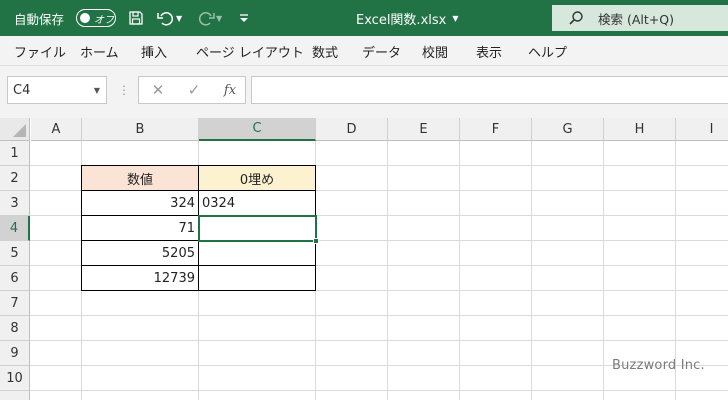 The image size is (728, 400). Describe the element at coordinates (15, 328) in the screenshot. I see `row-header-8: 8` at that location.